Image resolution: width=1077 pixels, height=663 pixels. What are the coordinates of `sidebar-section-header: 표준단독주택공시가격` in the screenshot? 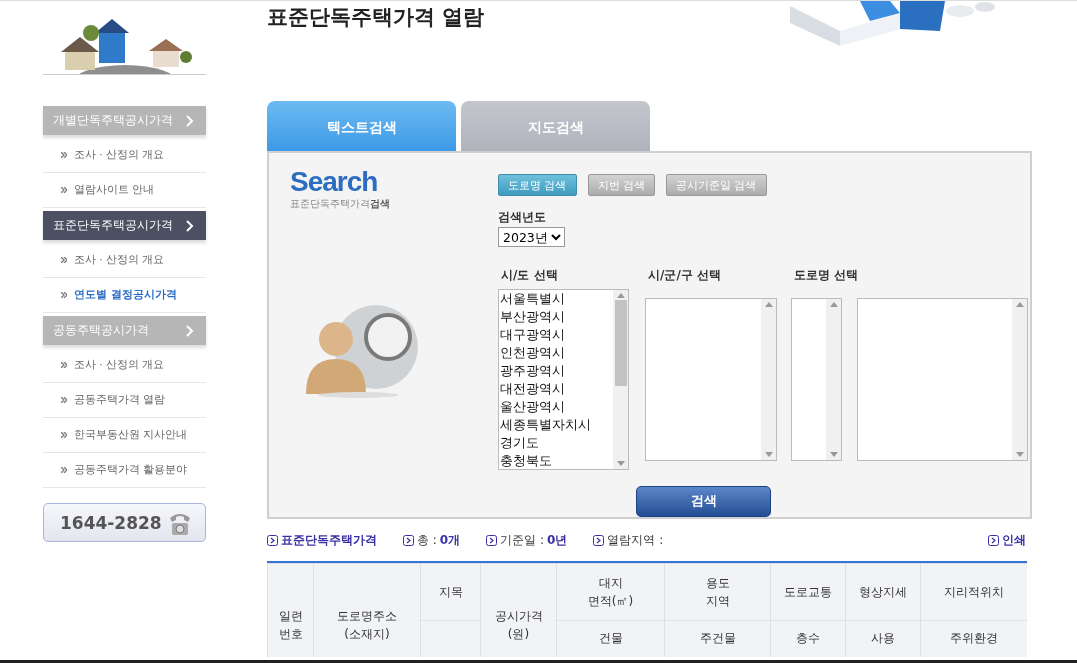 It's located at (124, 225).